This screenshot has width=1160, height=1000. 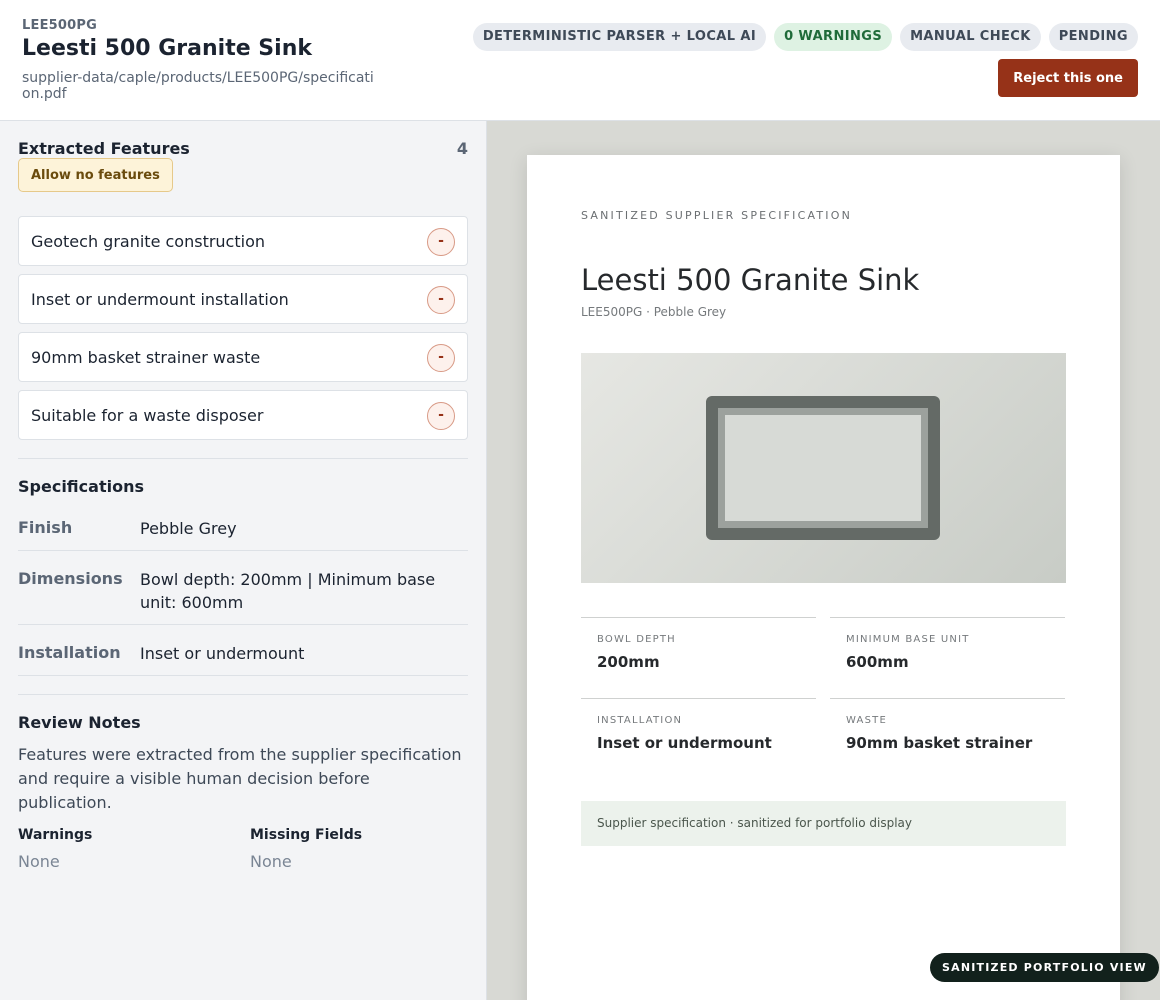 What do you see at coordinates (750, 280) in the screenshot?
I see `document-title: Leesti 500 Granite Sink` at bounding box center [750, 280].